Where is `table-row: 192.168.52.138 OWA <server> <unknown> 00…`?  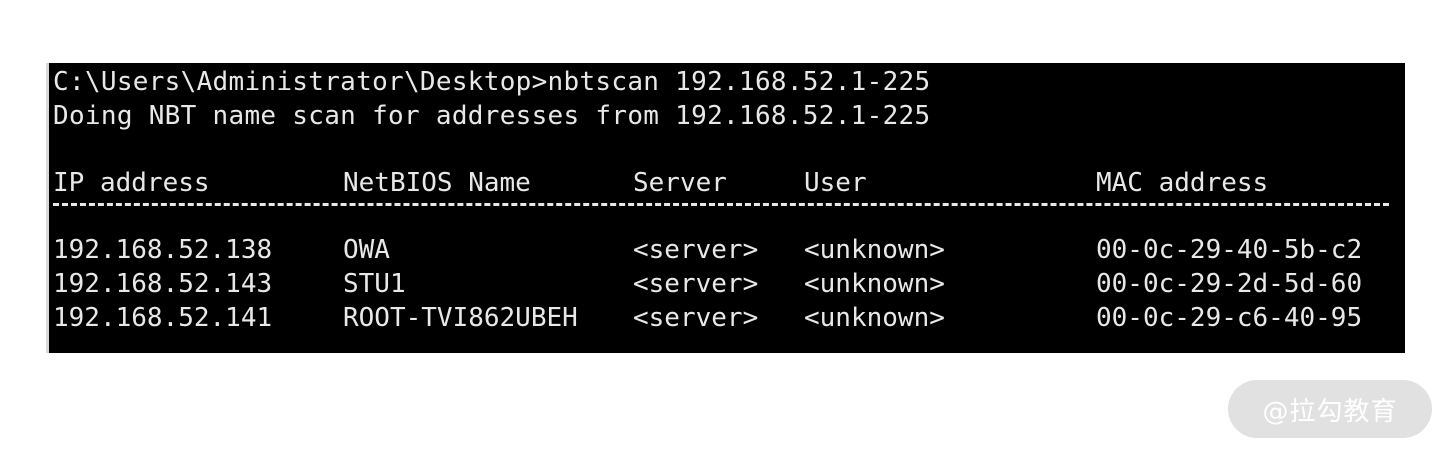
table-row: 192.168.52.138 OWA <server> <unknown> 00… is located at coordinates (729, 250).